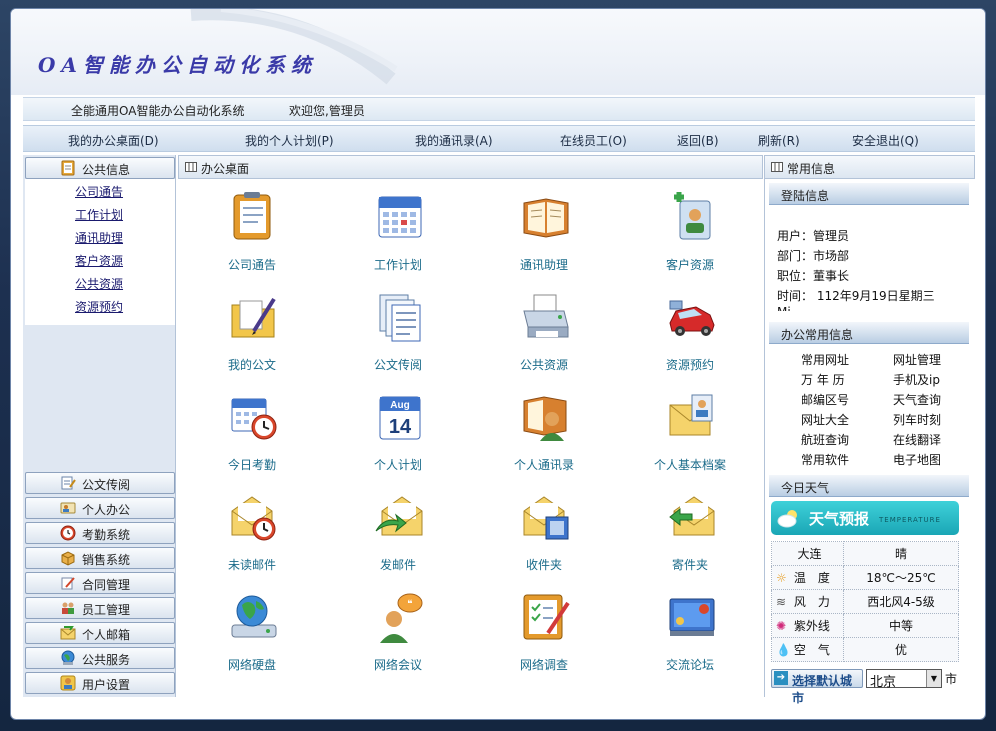 The width and height of the screenshot is (996, 731). Describe the element at coordinates (807, 625) in the screenshot. I see `weather-key-cell: ✺ 紫外线` at that location.